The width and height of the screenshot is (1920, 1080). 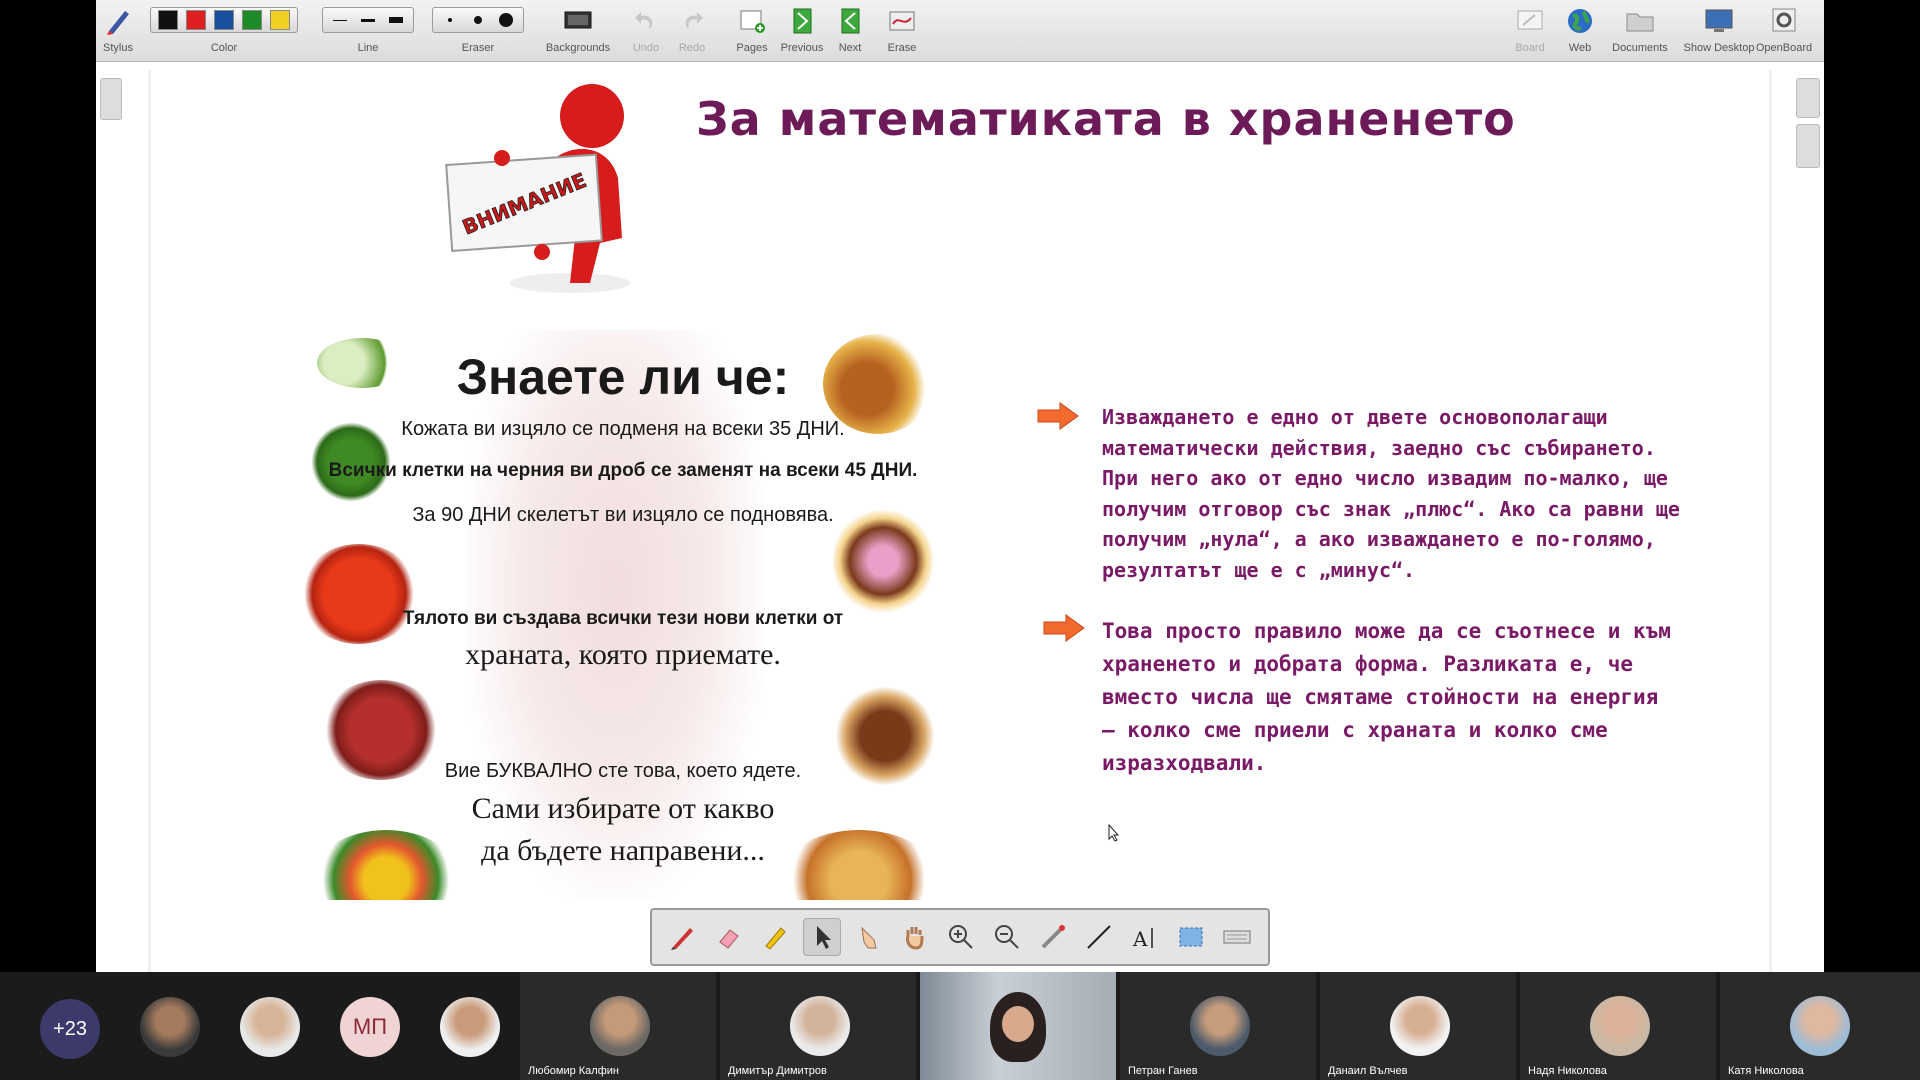 What do you see at coordinates (623, 377) in the screenshot?
I see `facts-heading: Знаете ли че:` at bounding box center [623, 377].